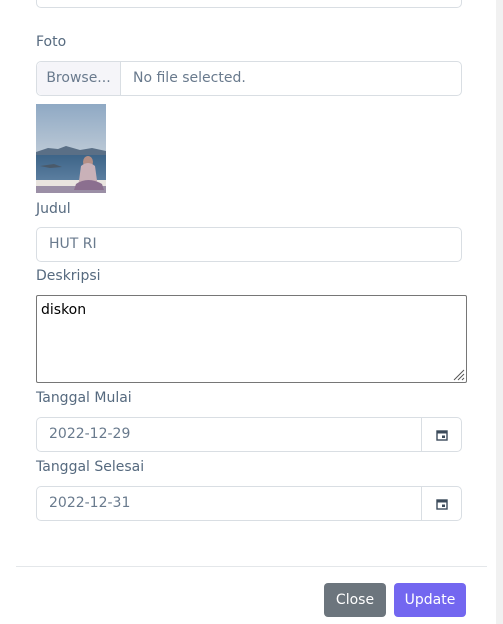 This screenshot has width=503, height=624. I want to click on tanggal-mulai-input: 2022-12-29, so click(249, 434).